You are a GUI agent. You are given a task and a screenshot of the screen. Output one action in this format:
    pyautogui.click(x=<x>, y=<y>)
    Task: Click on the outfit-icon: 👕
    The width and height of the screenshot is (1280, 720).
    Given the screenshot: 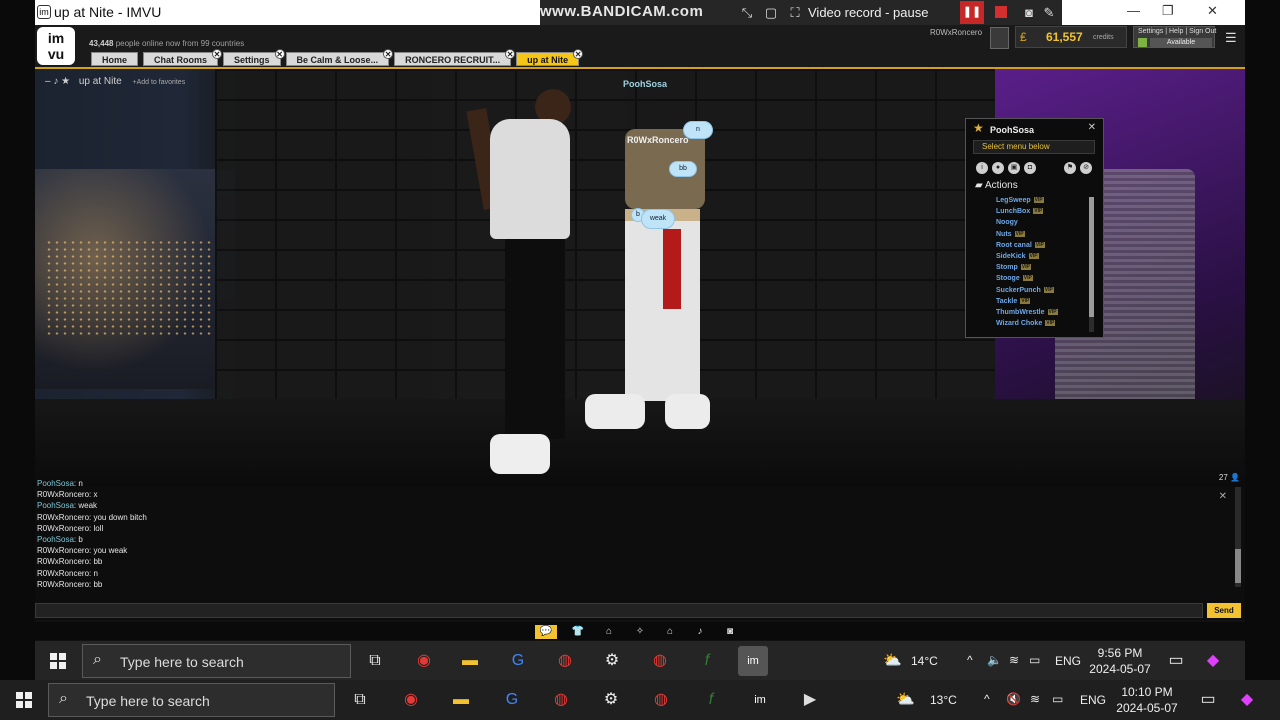 What is the action you would take?
    pyautogui.click(x=578, y=632)
    